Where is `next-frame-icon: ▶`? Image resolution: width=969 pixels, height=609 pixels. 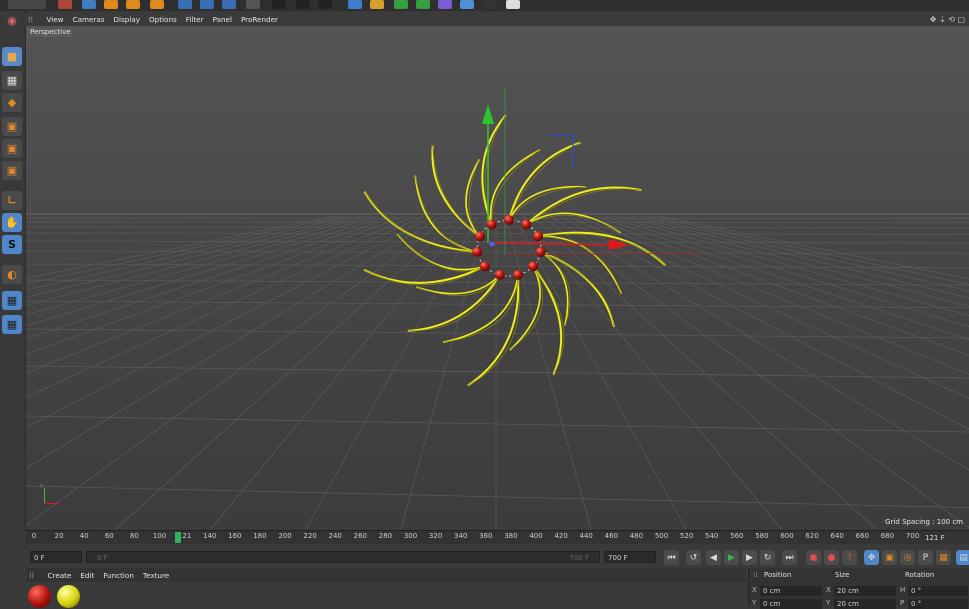 next-frame-icon: ▶ is located at coordinates (749, 557).